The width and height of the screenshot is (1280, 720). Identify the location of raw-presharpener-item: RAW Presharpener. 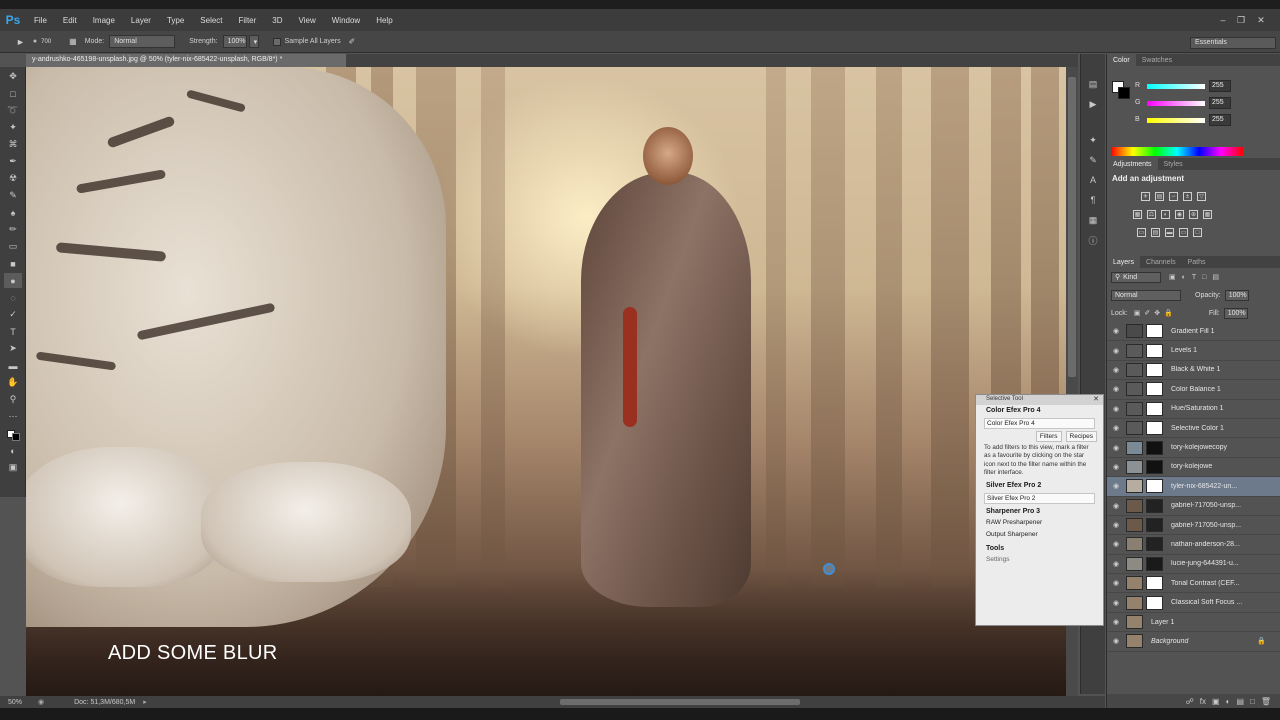
(1039, 523).